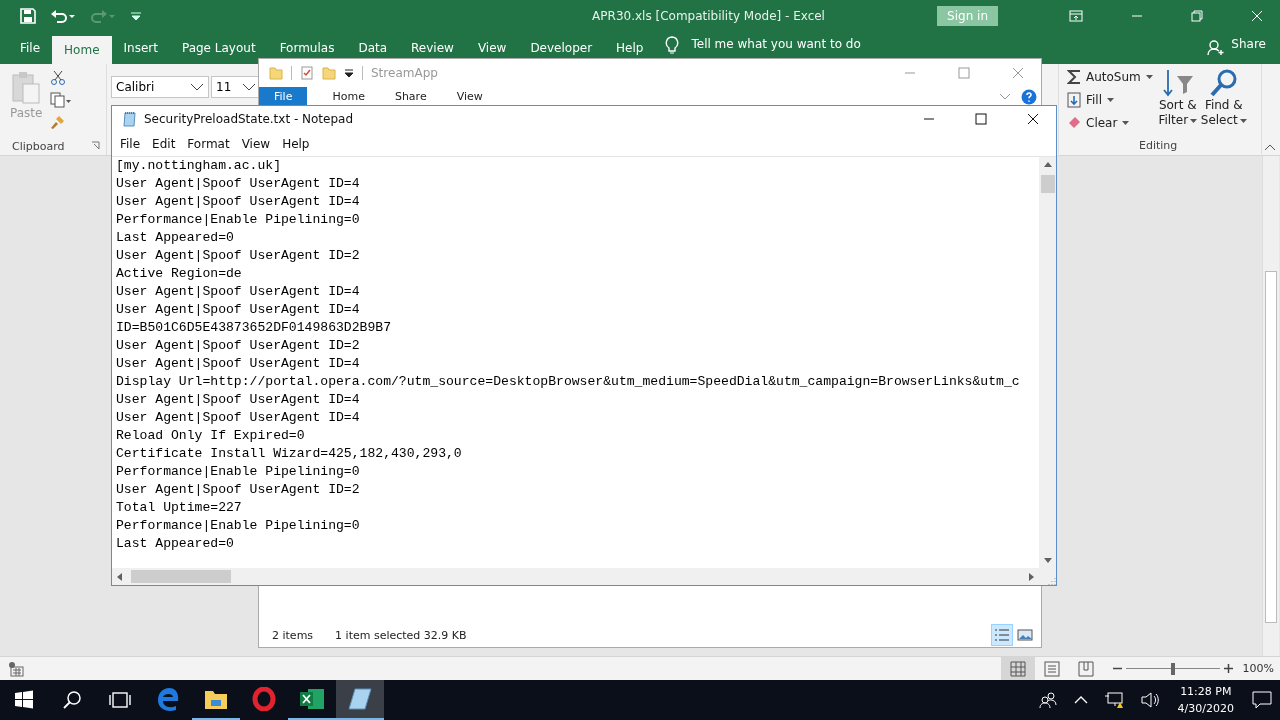  Describe the element at coordinates (1074, 77) in the screenshot. I see `sum-icon` at that location.